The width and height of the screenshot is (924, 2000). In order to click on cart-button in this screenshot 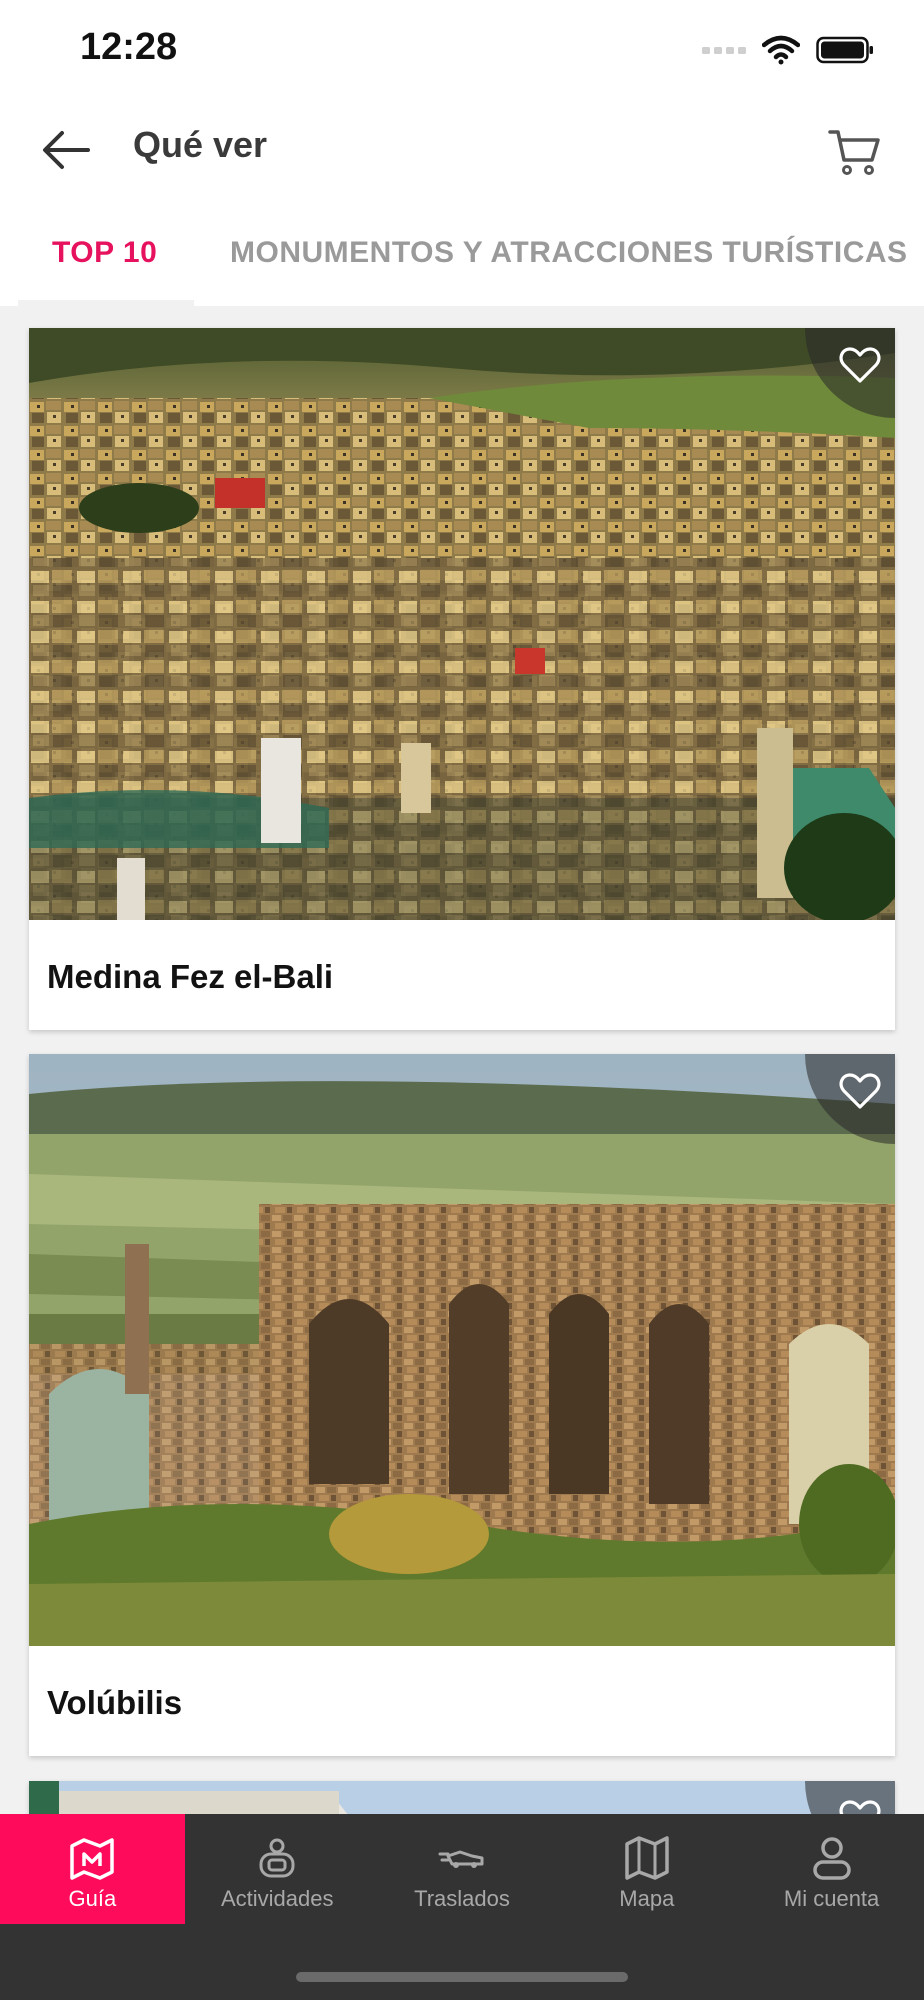, I will do `click(854, 150)`.